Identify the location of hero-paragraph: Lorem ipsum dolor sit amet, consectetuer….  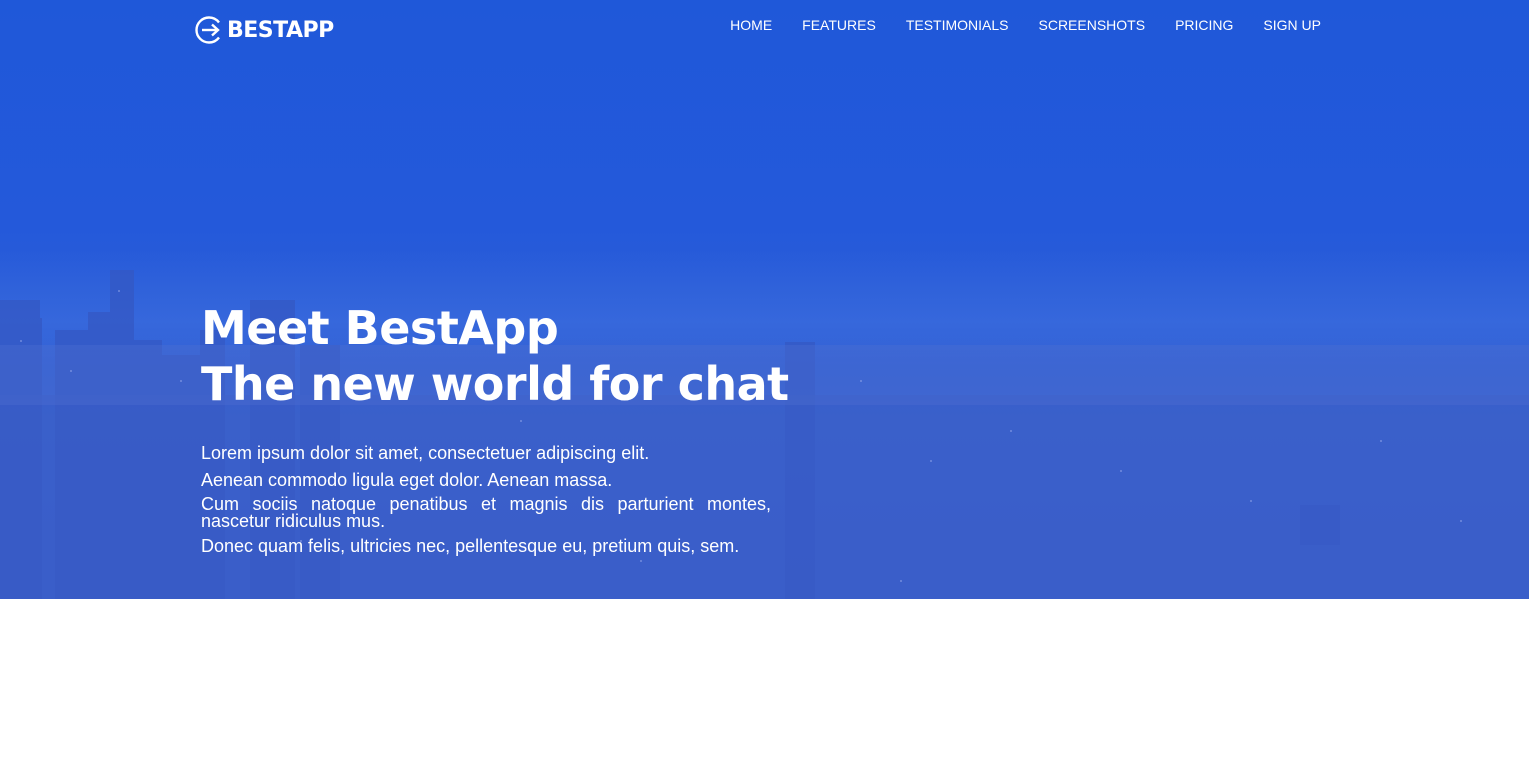
(425, 453).